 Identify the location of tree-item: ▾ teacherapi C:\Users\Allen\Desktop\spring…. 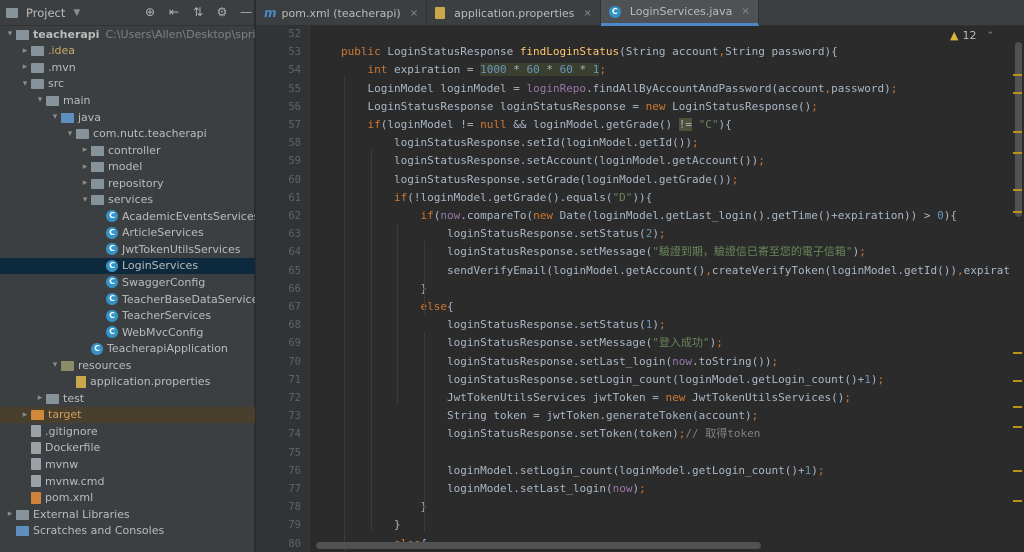
(127, 34).